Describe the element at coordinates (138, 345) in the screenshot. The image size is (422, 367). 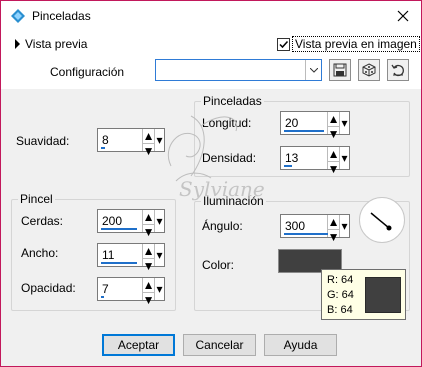
I see `ok-button: Aceptar` at that location.